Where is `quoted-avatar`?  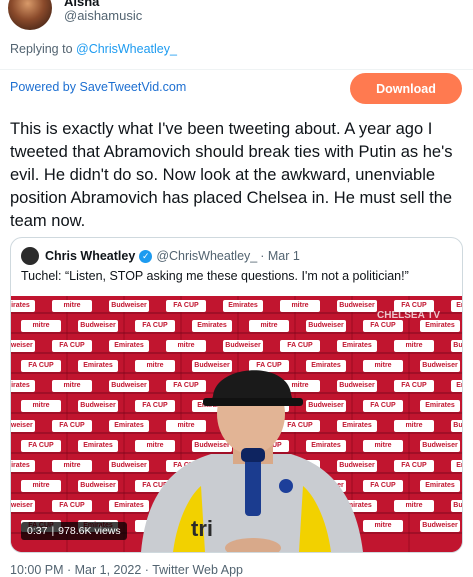 quoted-avatar is located at coordinates (30, 256).